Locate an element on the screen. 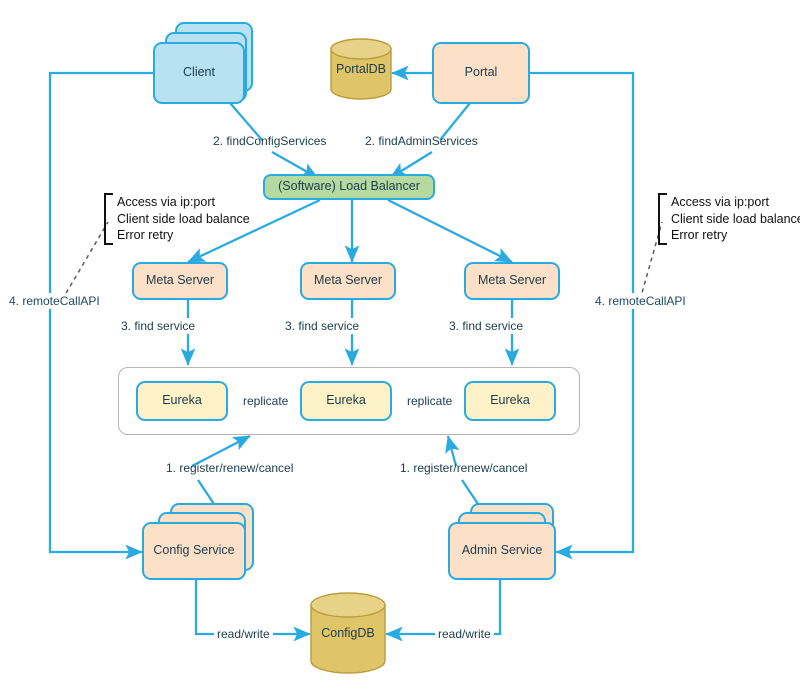 The width and height of the screenshot is (800, 693). node-portaldb: PortalDB is located at coordinates (361, 69).